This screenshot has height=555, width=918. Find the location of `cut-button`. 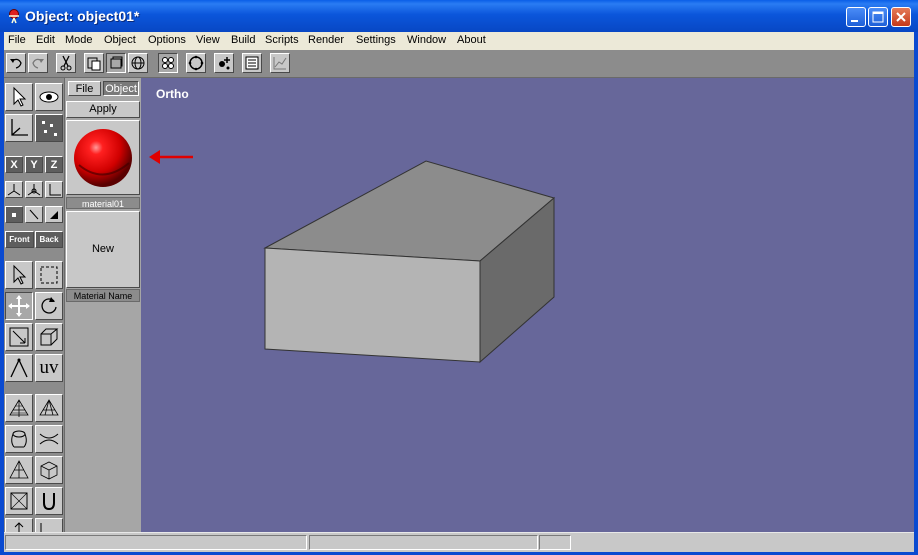

cut-button is located at coordinates (66, 63).